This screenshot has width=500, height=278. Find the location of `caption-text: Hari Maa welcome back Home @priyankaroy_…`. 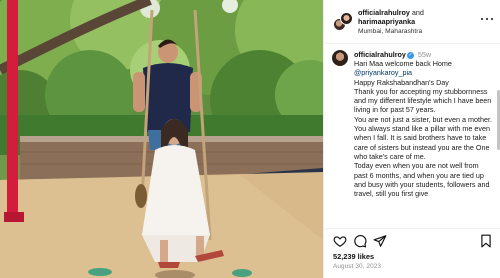

caption-text: Hari Maa welcome back Home @priyankaroy_… is located at coordinates (424, 128).